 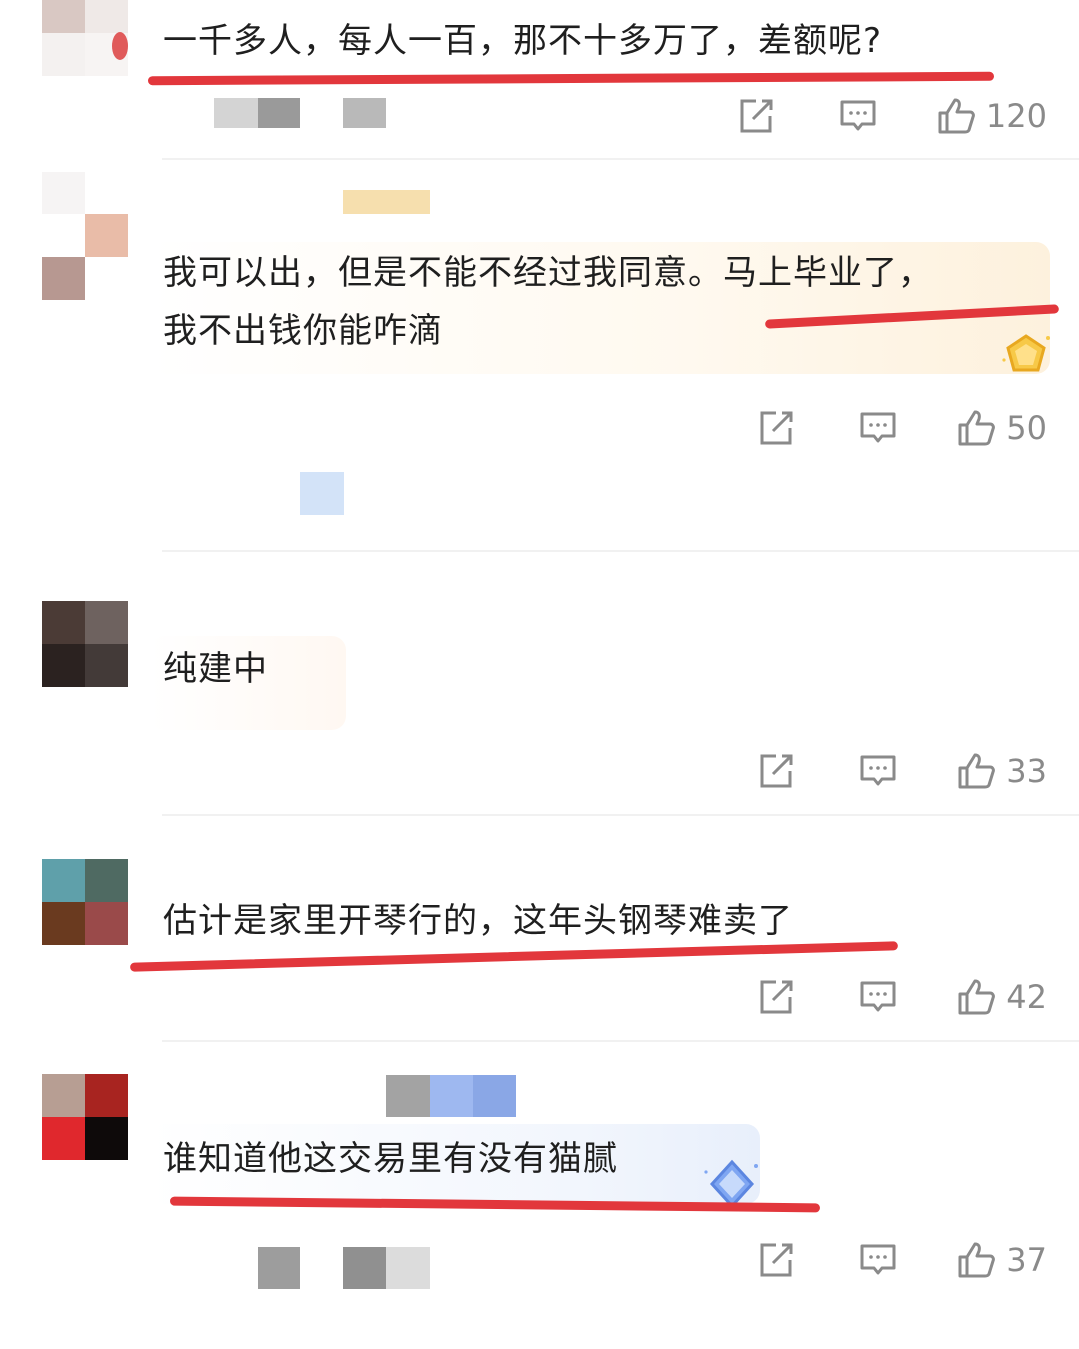 I want to click on comment-actions: 37, so click(x=901, y=1260).